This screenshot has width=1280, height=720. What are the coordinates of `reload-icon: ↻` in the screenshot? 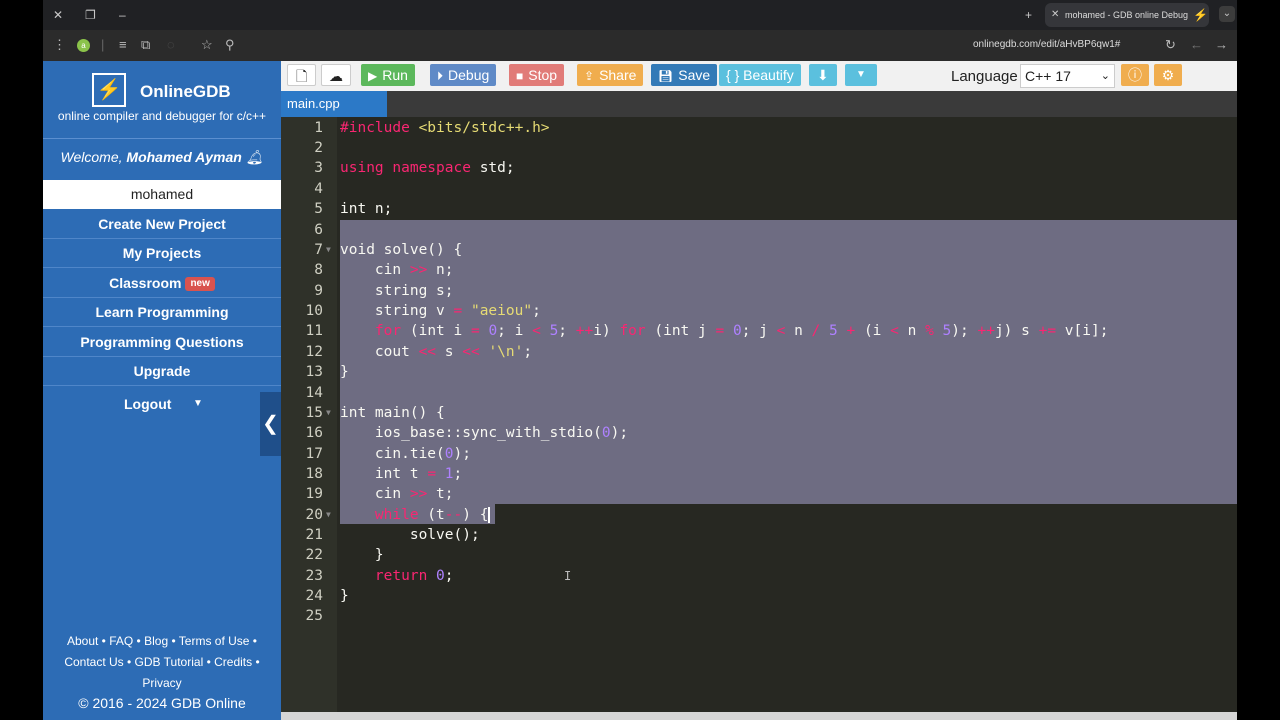 It's located at (1170, 45).